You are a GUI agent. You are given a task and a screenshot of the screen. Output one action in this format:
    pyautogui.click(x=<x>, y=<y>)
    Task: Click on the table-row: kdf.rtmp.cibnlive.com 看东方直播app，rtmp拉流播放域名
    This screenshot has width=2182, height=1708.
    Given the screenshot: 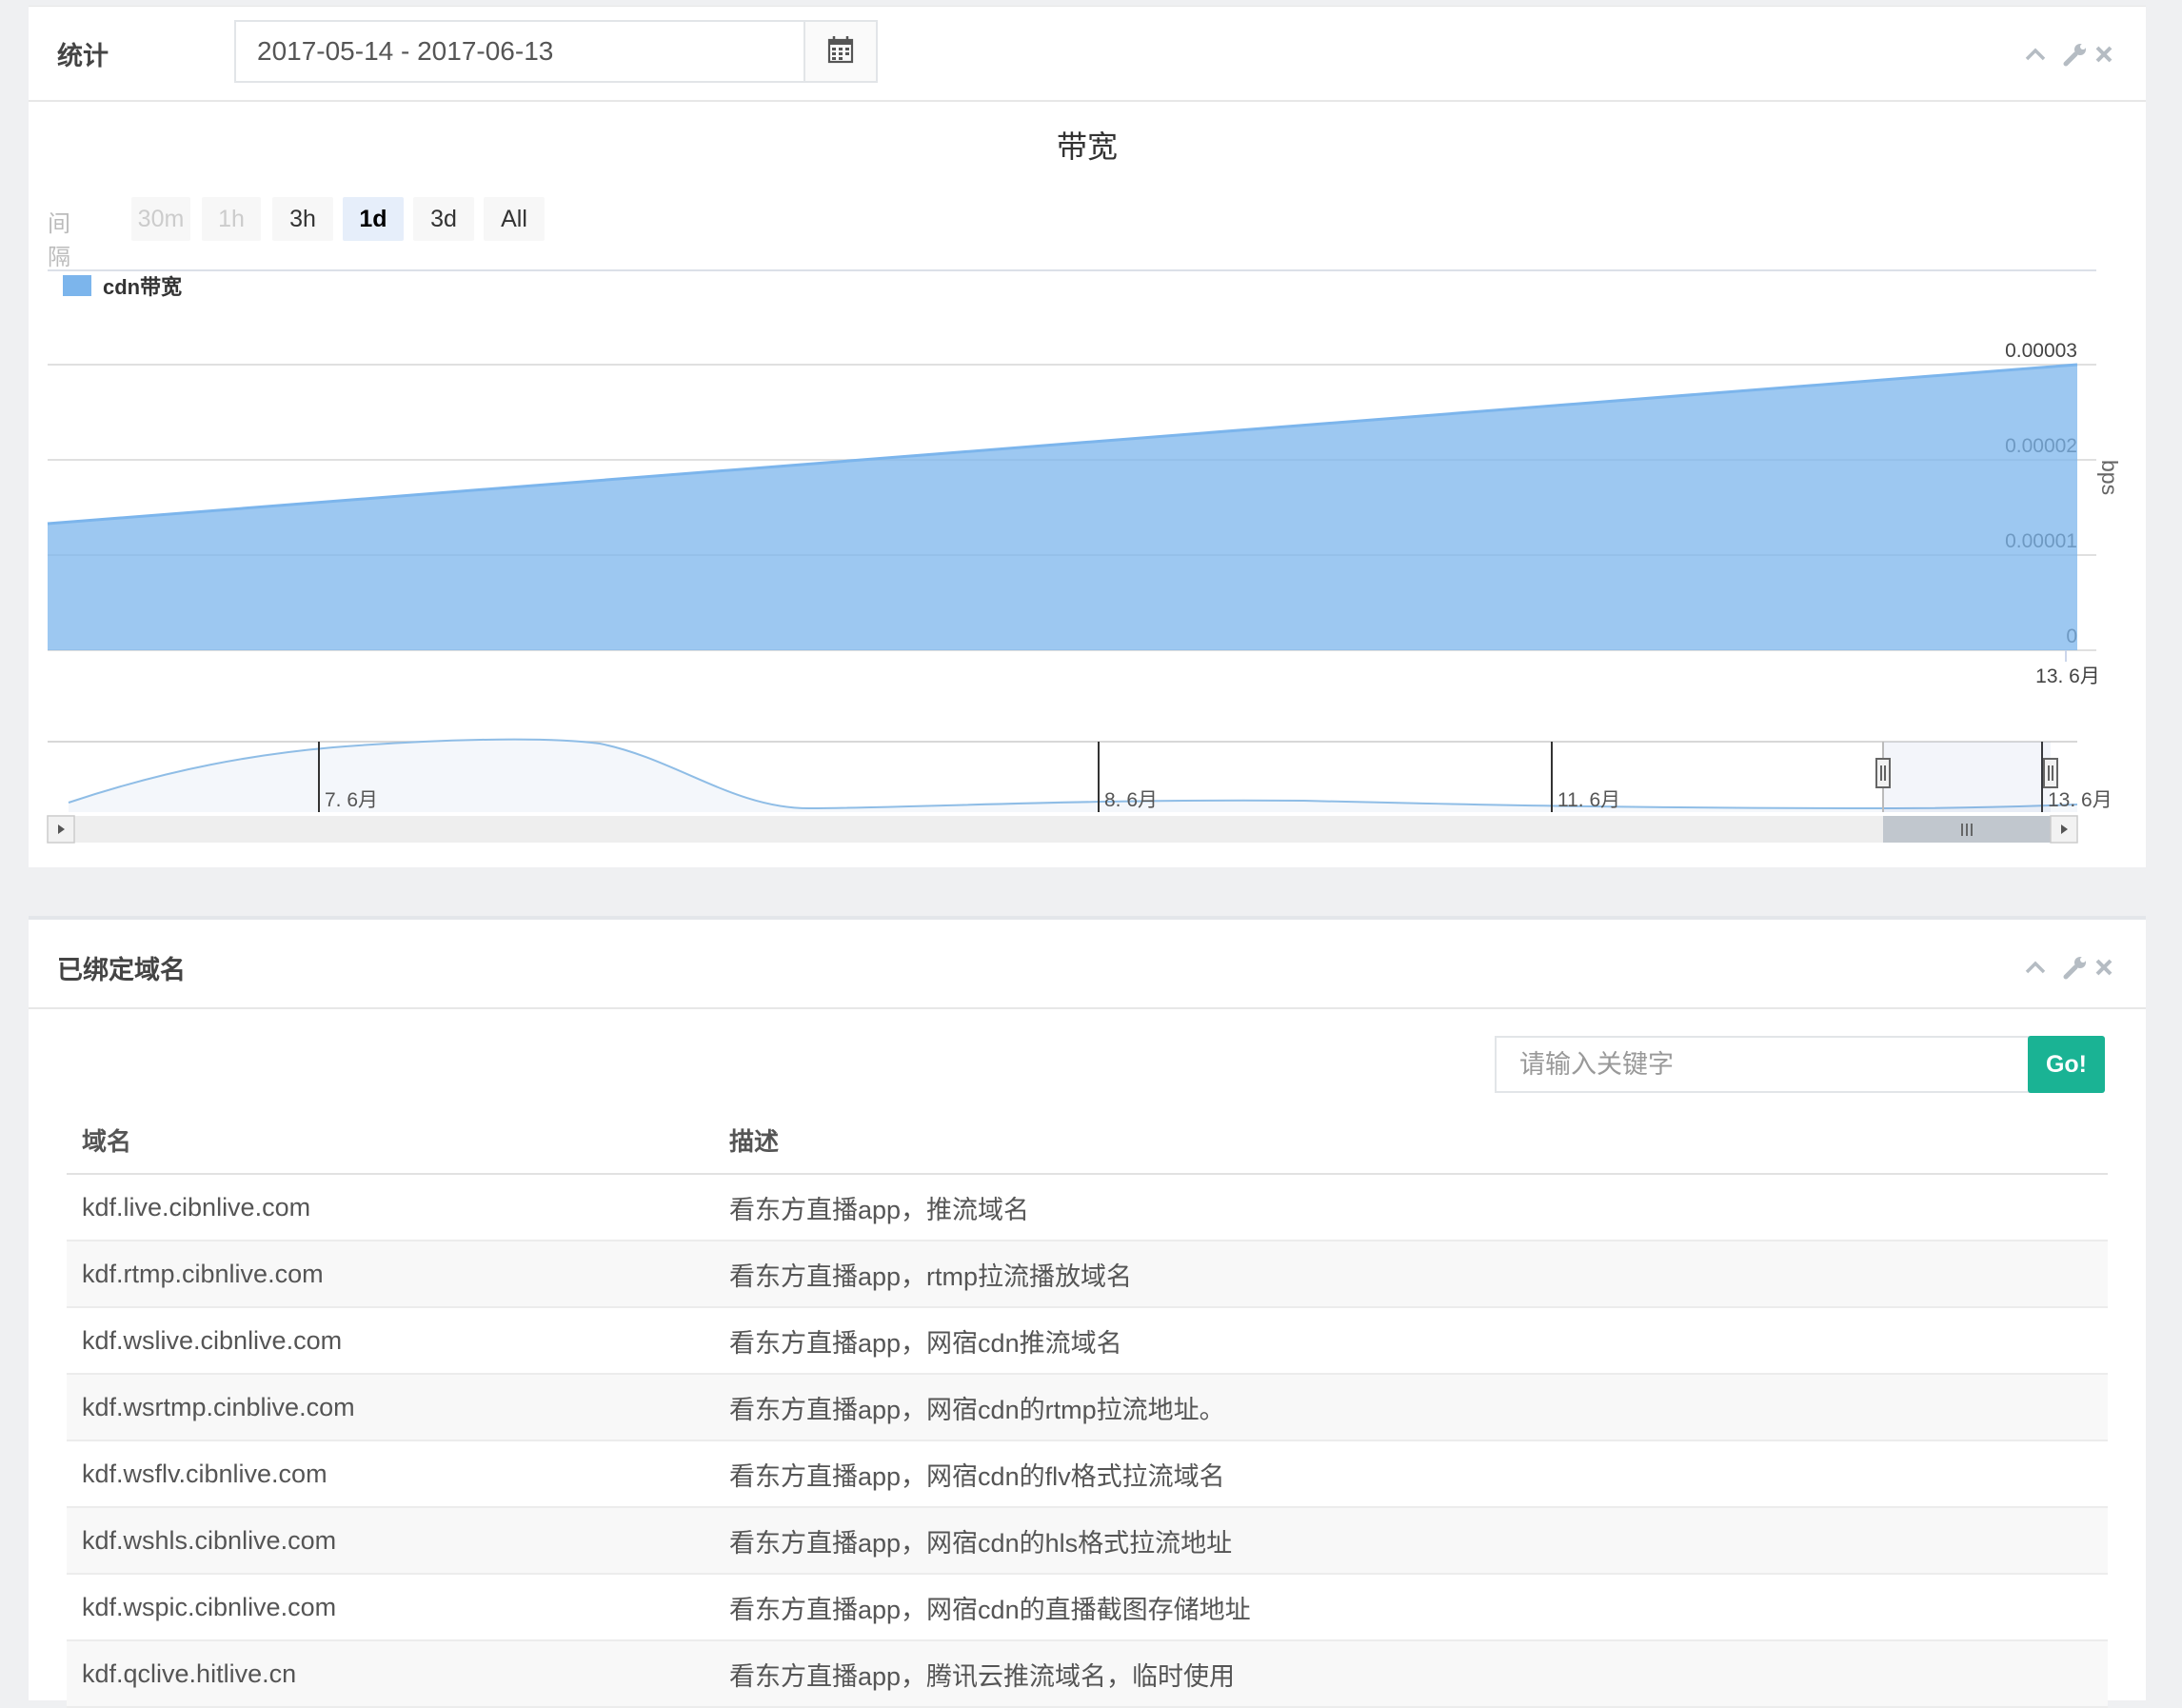 What is the action you would take?
    pyautogui.click(x=1087, y=1274)
    